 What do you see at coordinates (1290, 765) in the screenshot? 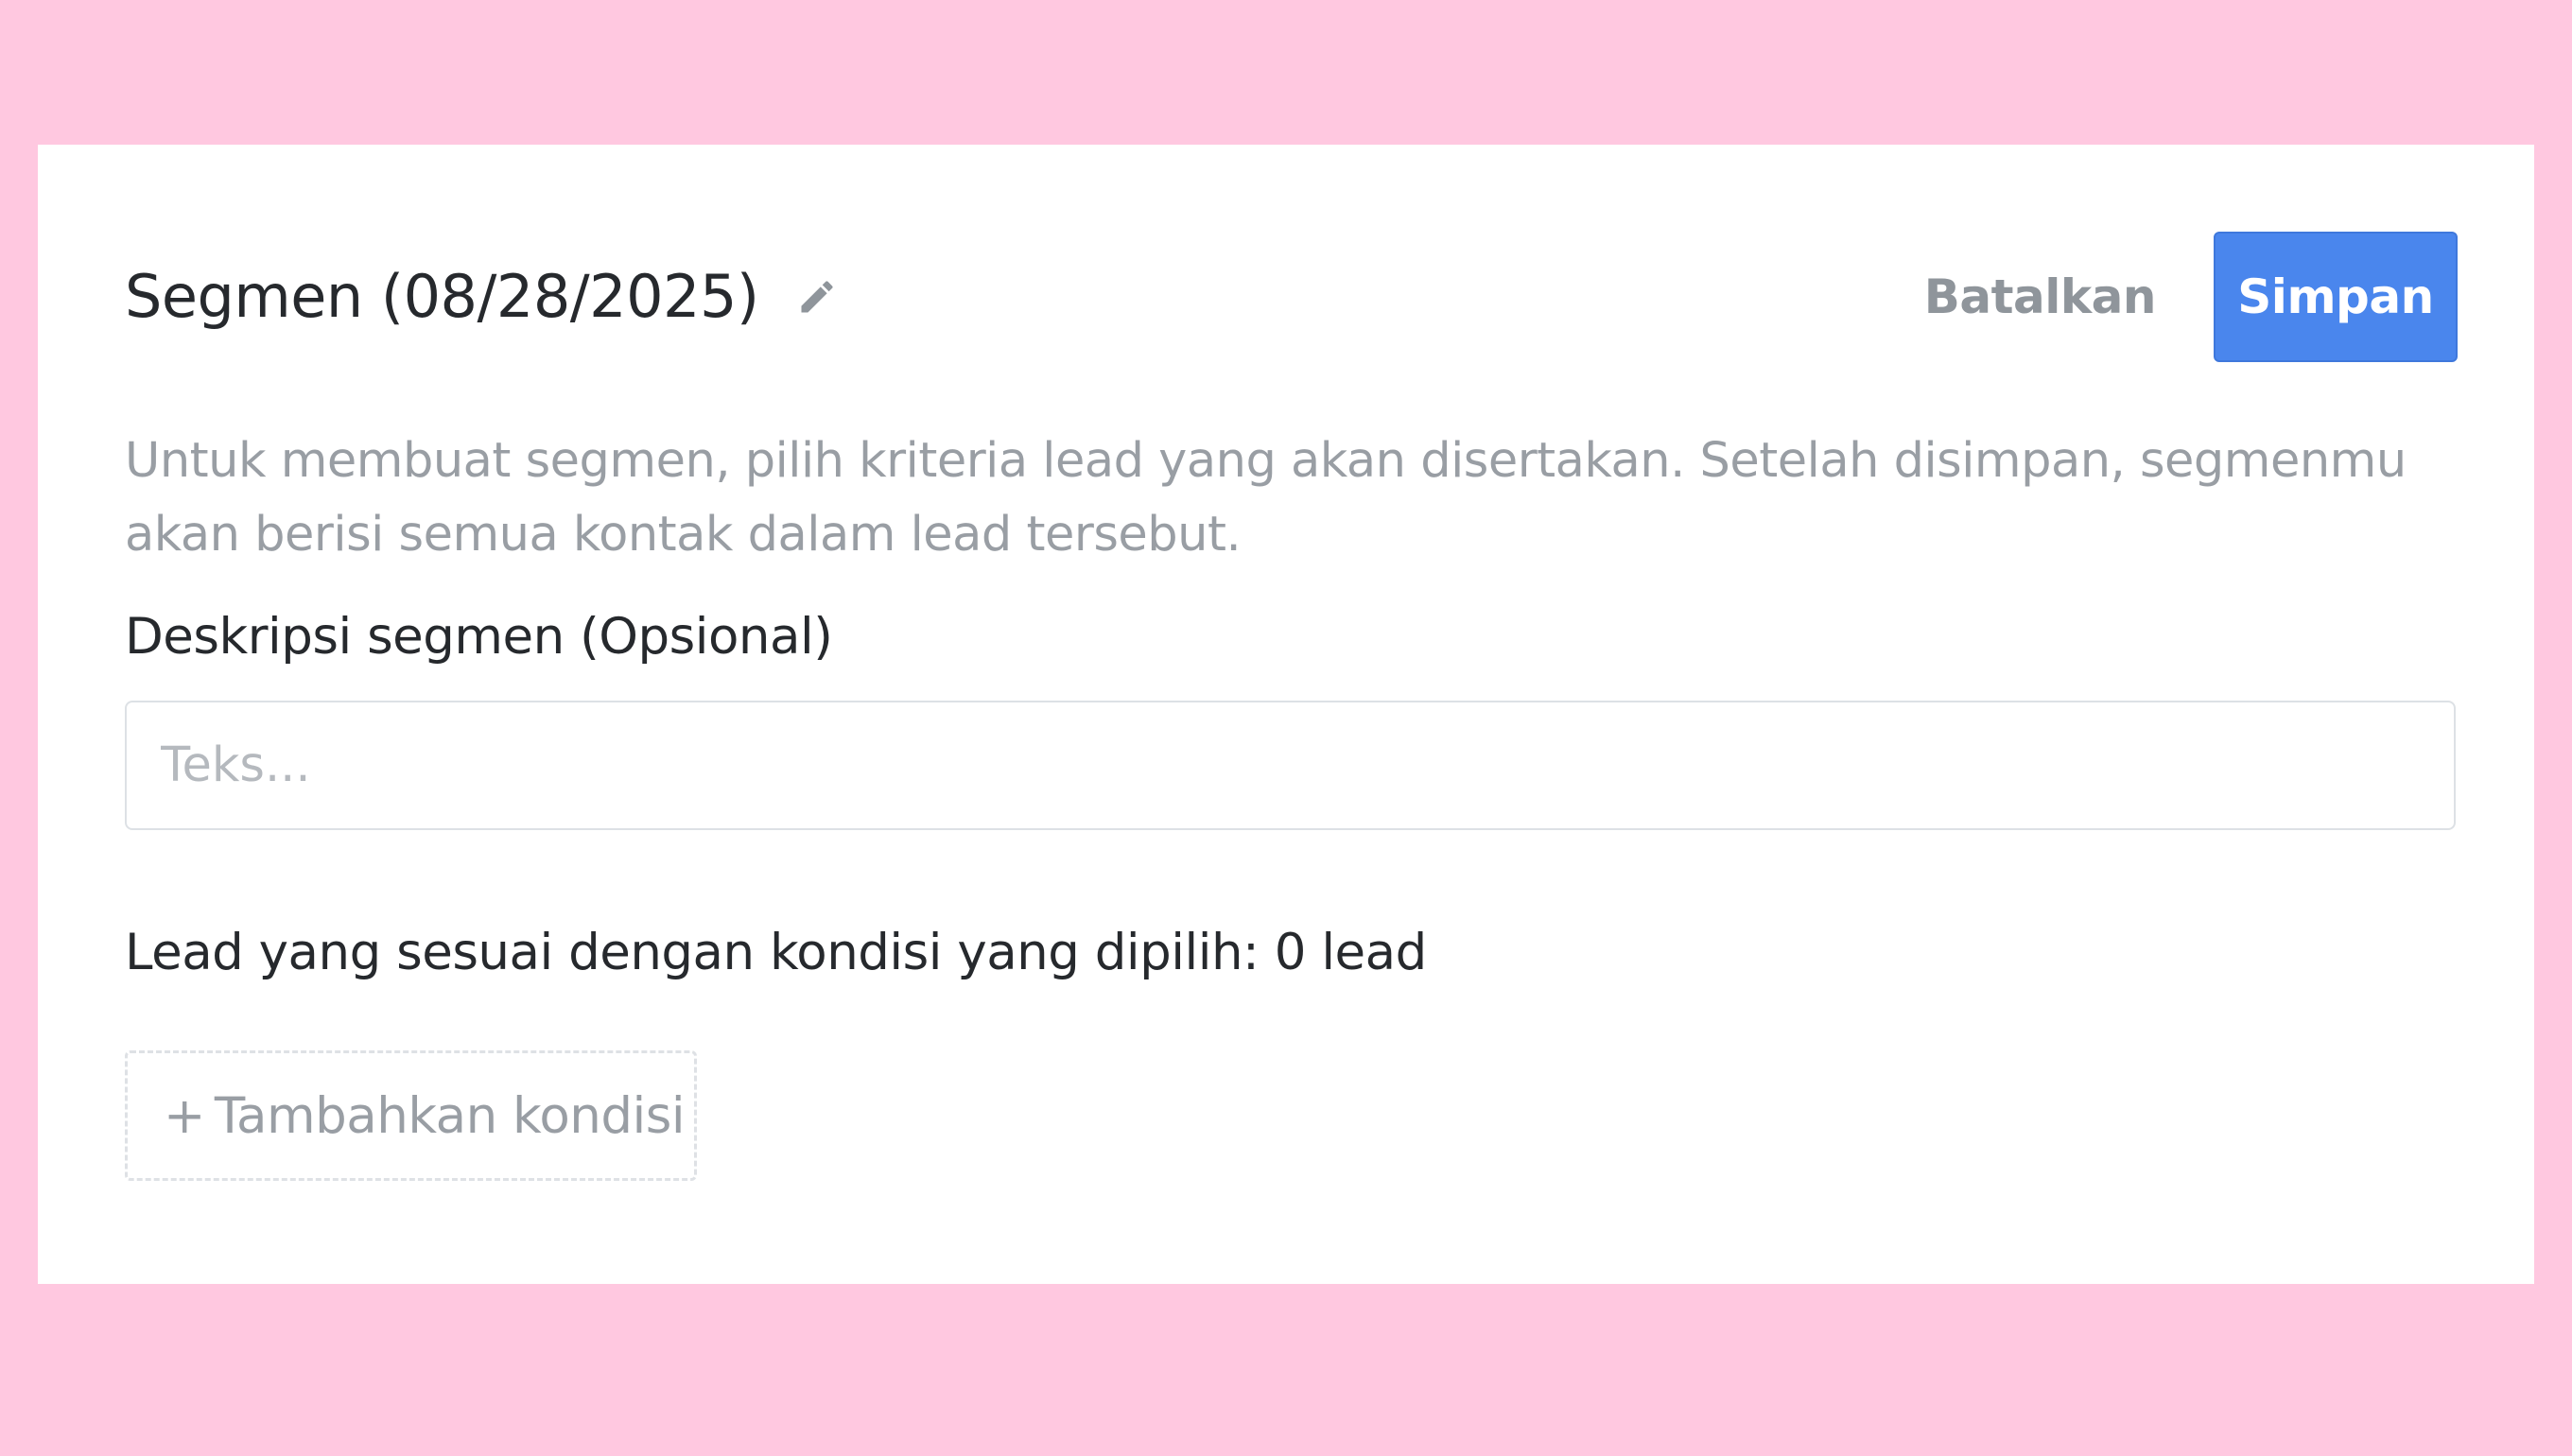
I see `description-input` at bounding box center [1290, 765].